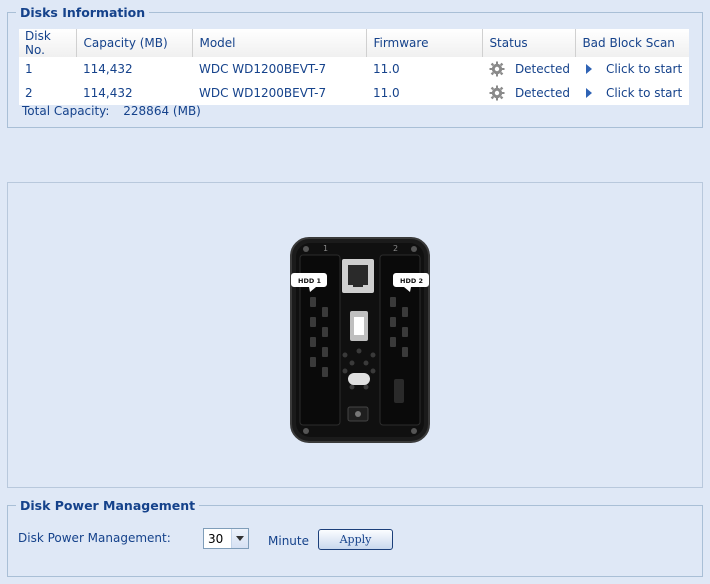 This screenshot has width=710, height=584. Describe the element at coordinates (226, 538) in the screenshot. I see `power-timeout-select: 30` at that location.